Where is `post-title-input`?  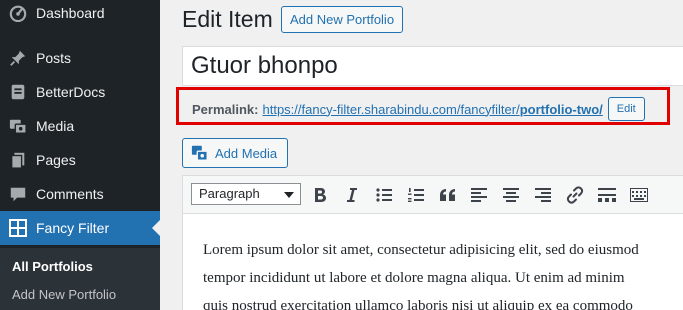 post-title-input is located at coordinates (432, 66).